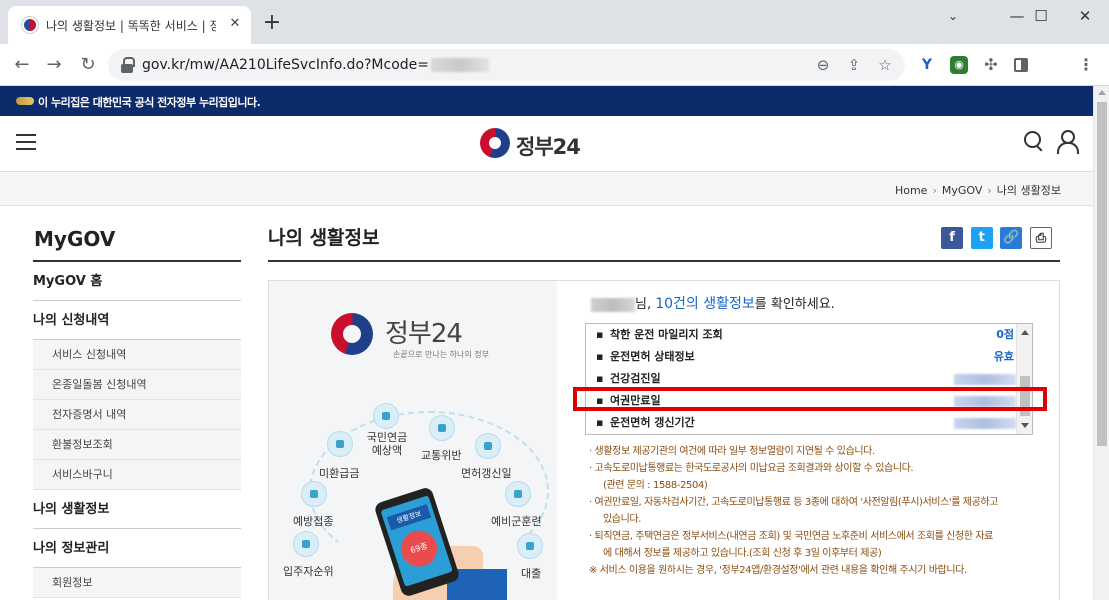 This screenshot has width=1109, height=600. I want to click on new-tab-button: +, so click(272, 24).